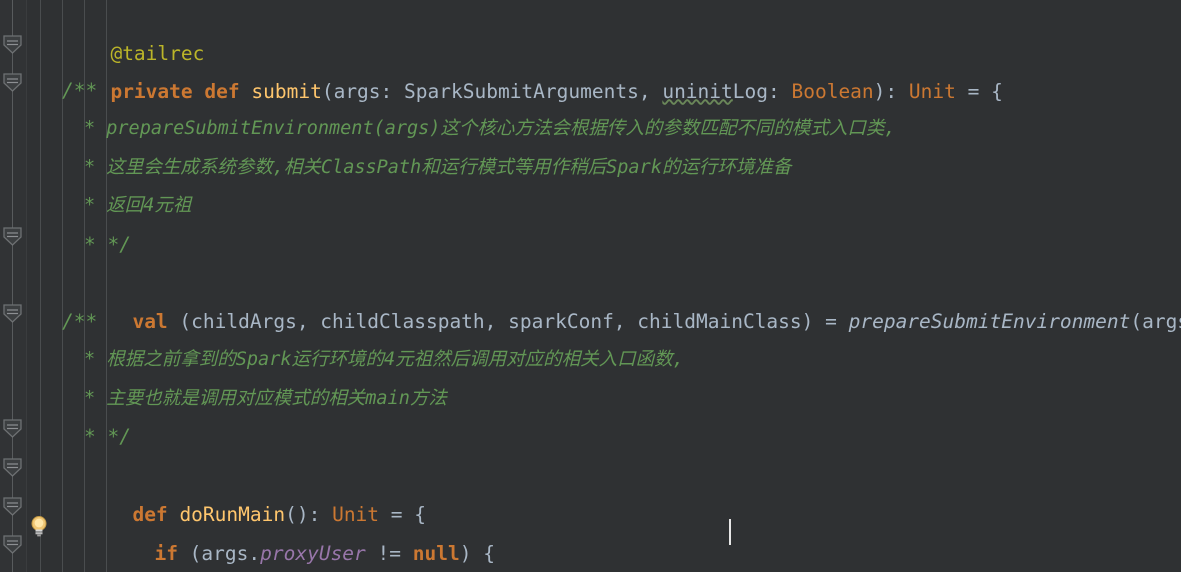 The width and height of the screenshot is (1181, 572). I want to click on code-line-14: if (args.proxyUser != null) {, so click(289, 530).